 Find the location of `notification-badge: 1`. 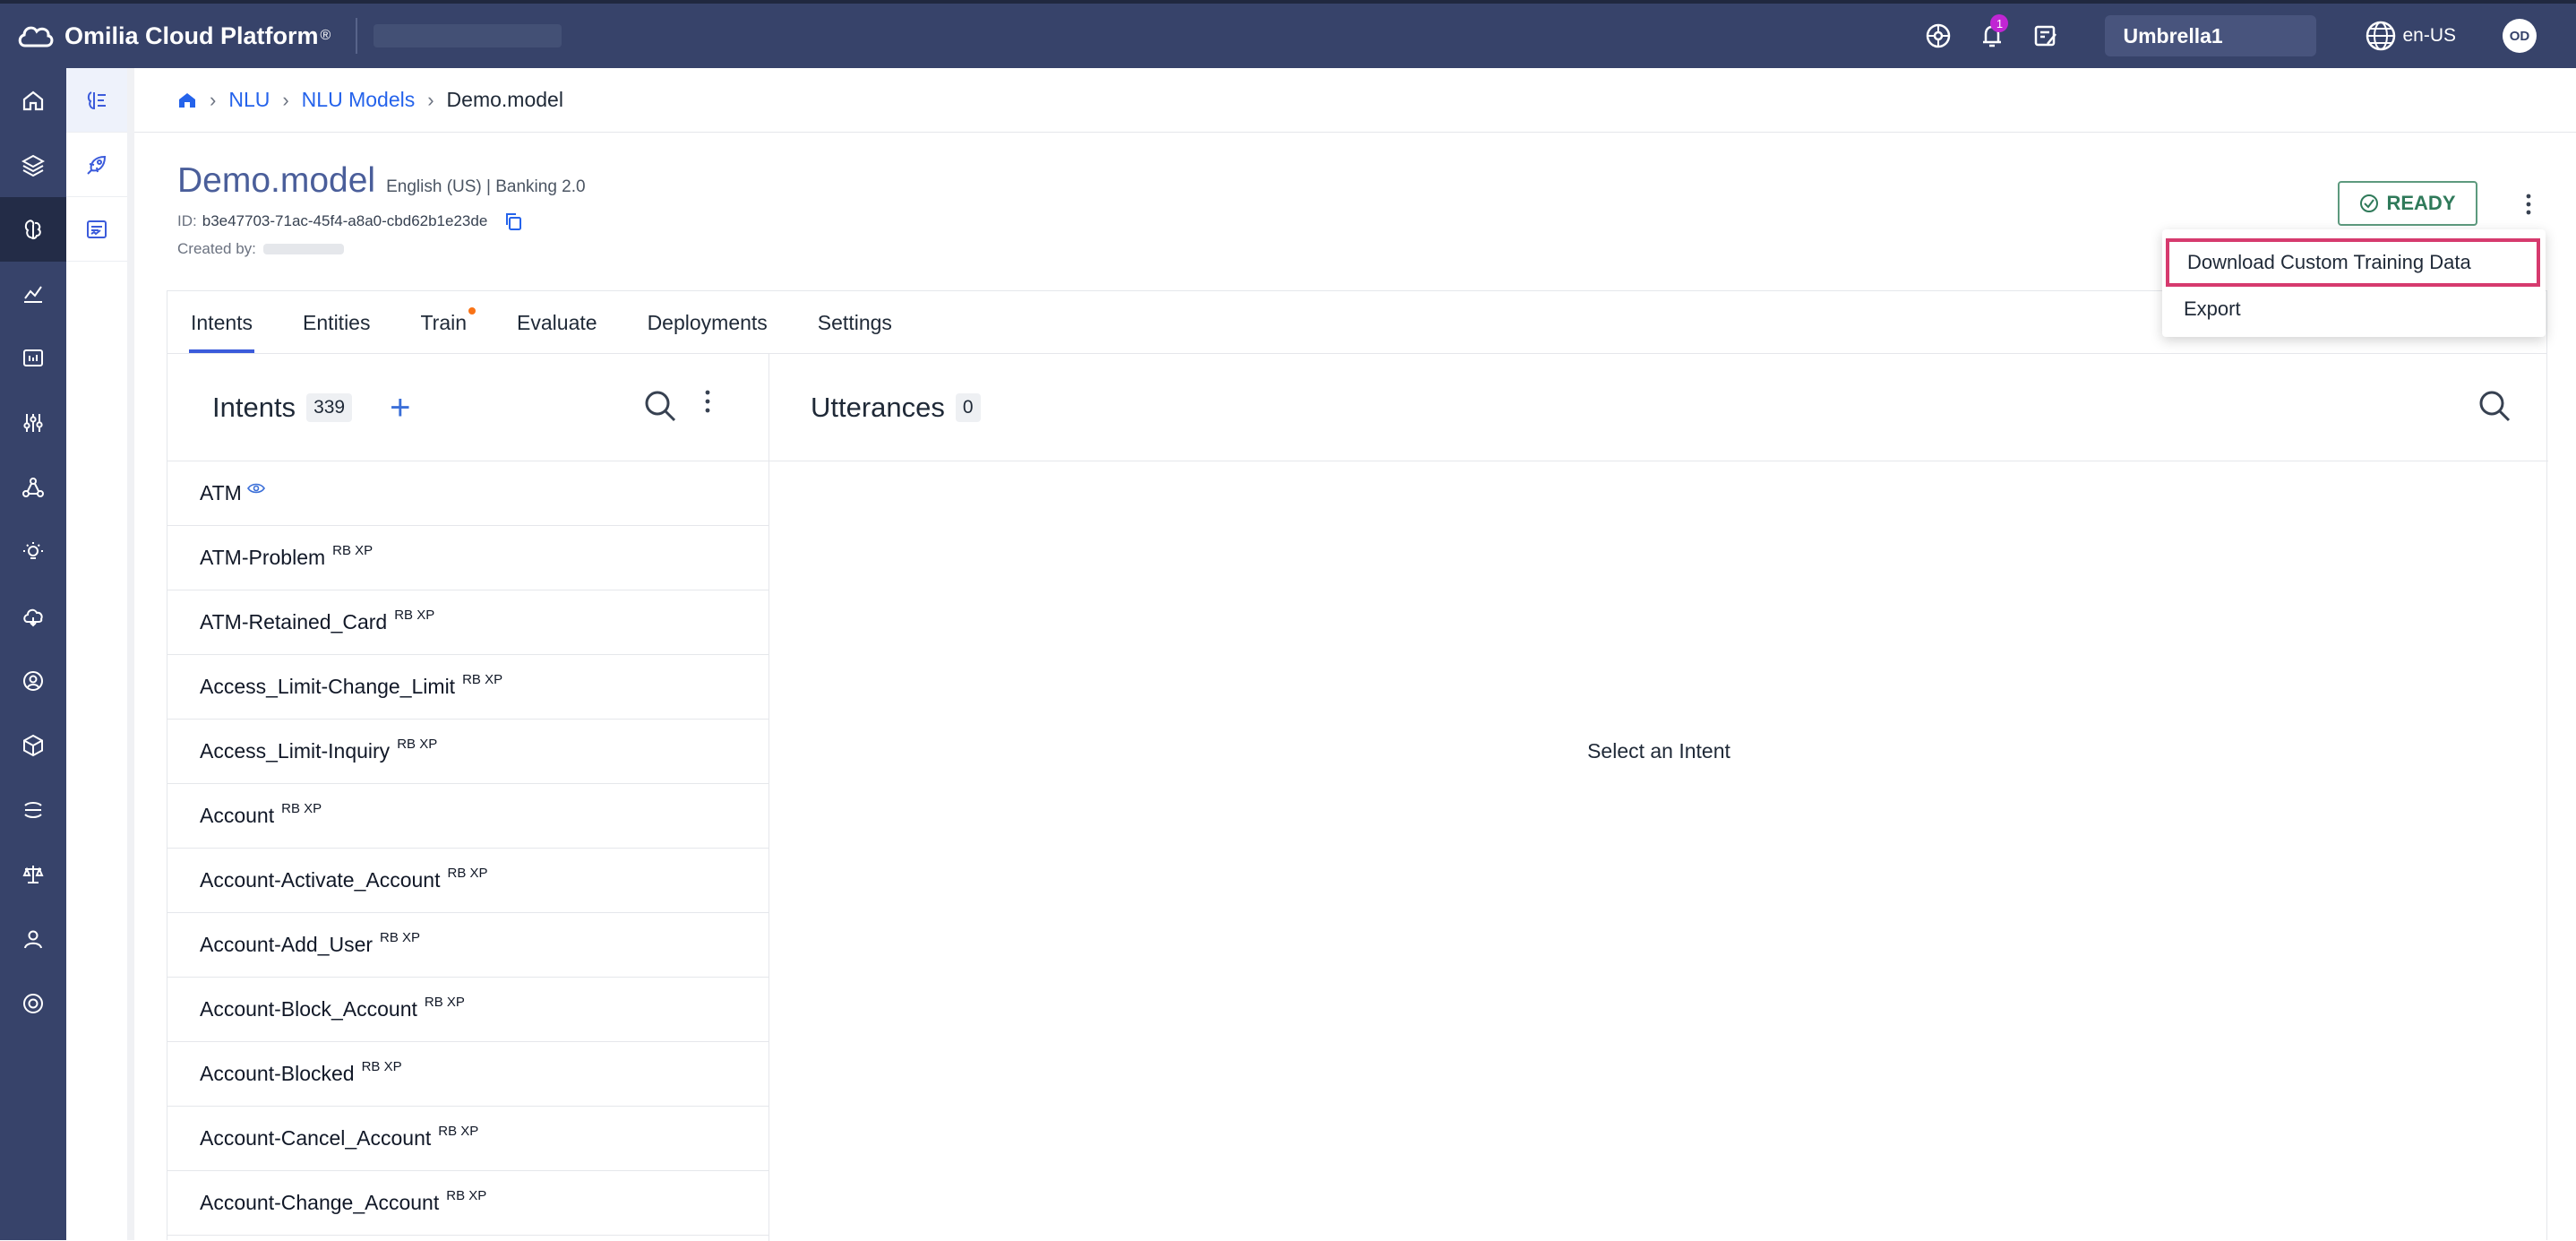

notification-badge: 1 is located at coordinates (1999, 23).